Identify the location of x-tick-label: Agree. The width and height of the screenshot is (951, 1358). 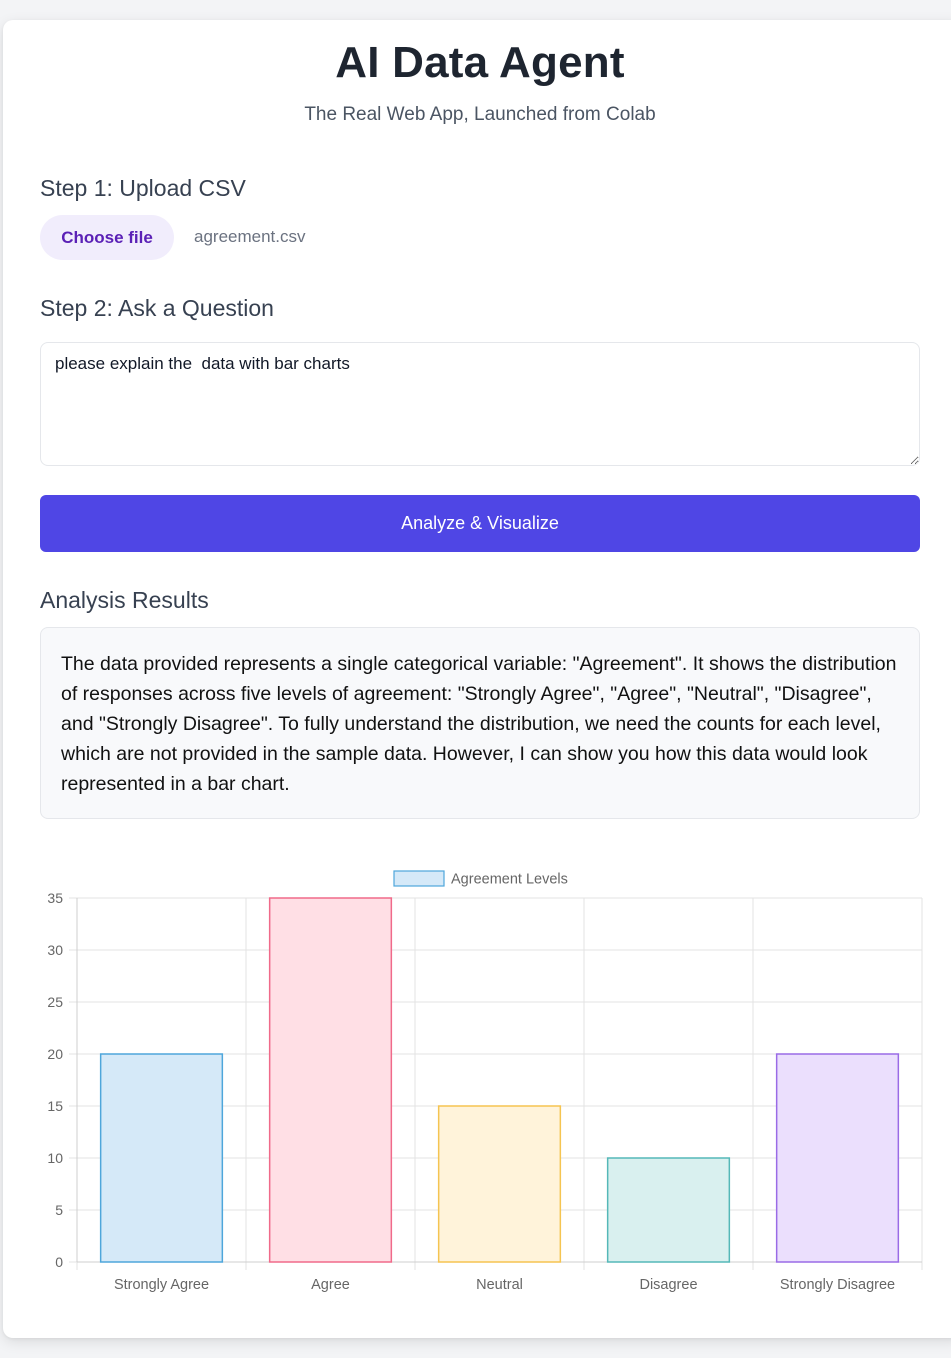
(330, 1285).